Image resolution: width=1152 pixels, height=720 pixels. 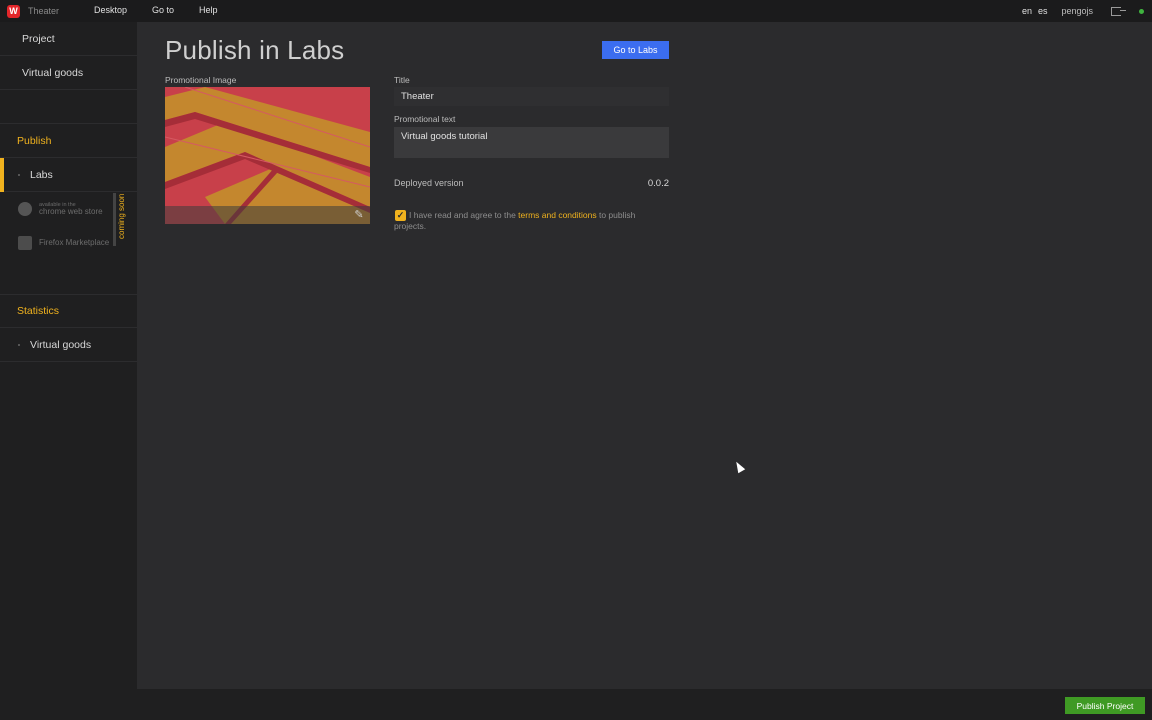 What do you see at coordinates (531, 142) in the screenshot?
I see `promotional-text-field: Virtual goods tutorial` at bounding box center [531, 142].